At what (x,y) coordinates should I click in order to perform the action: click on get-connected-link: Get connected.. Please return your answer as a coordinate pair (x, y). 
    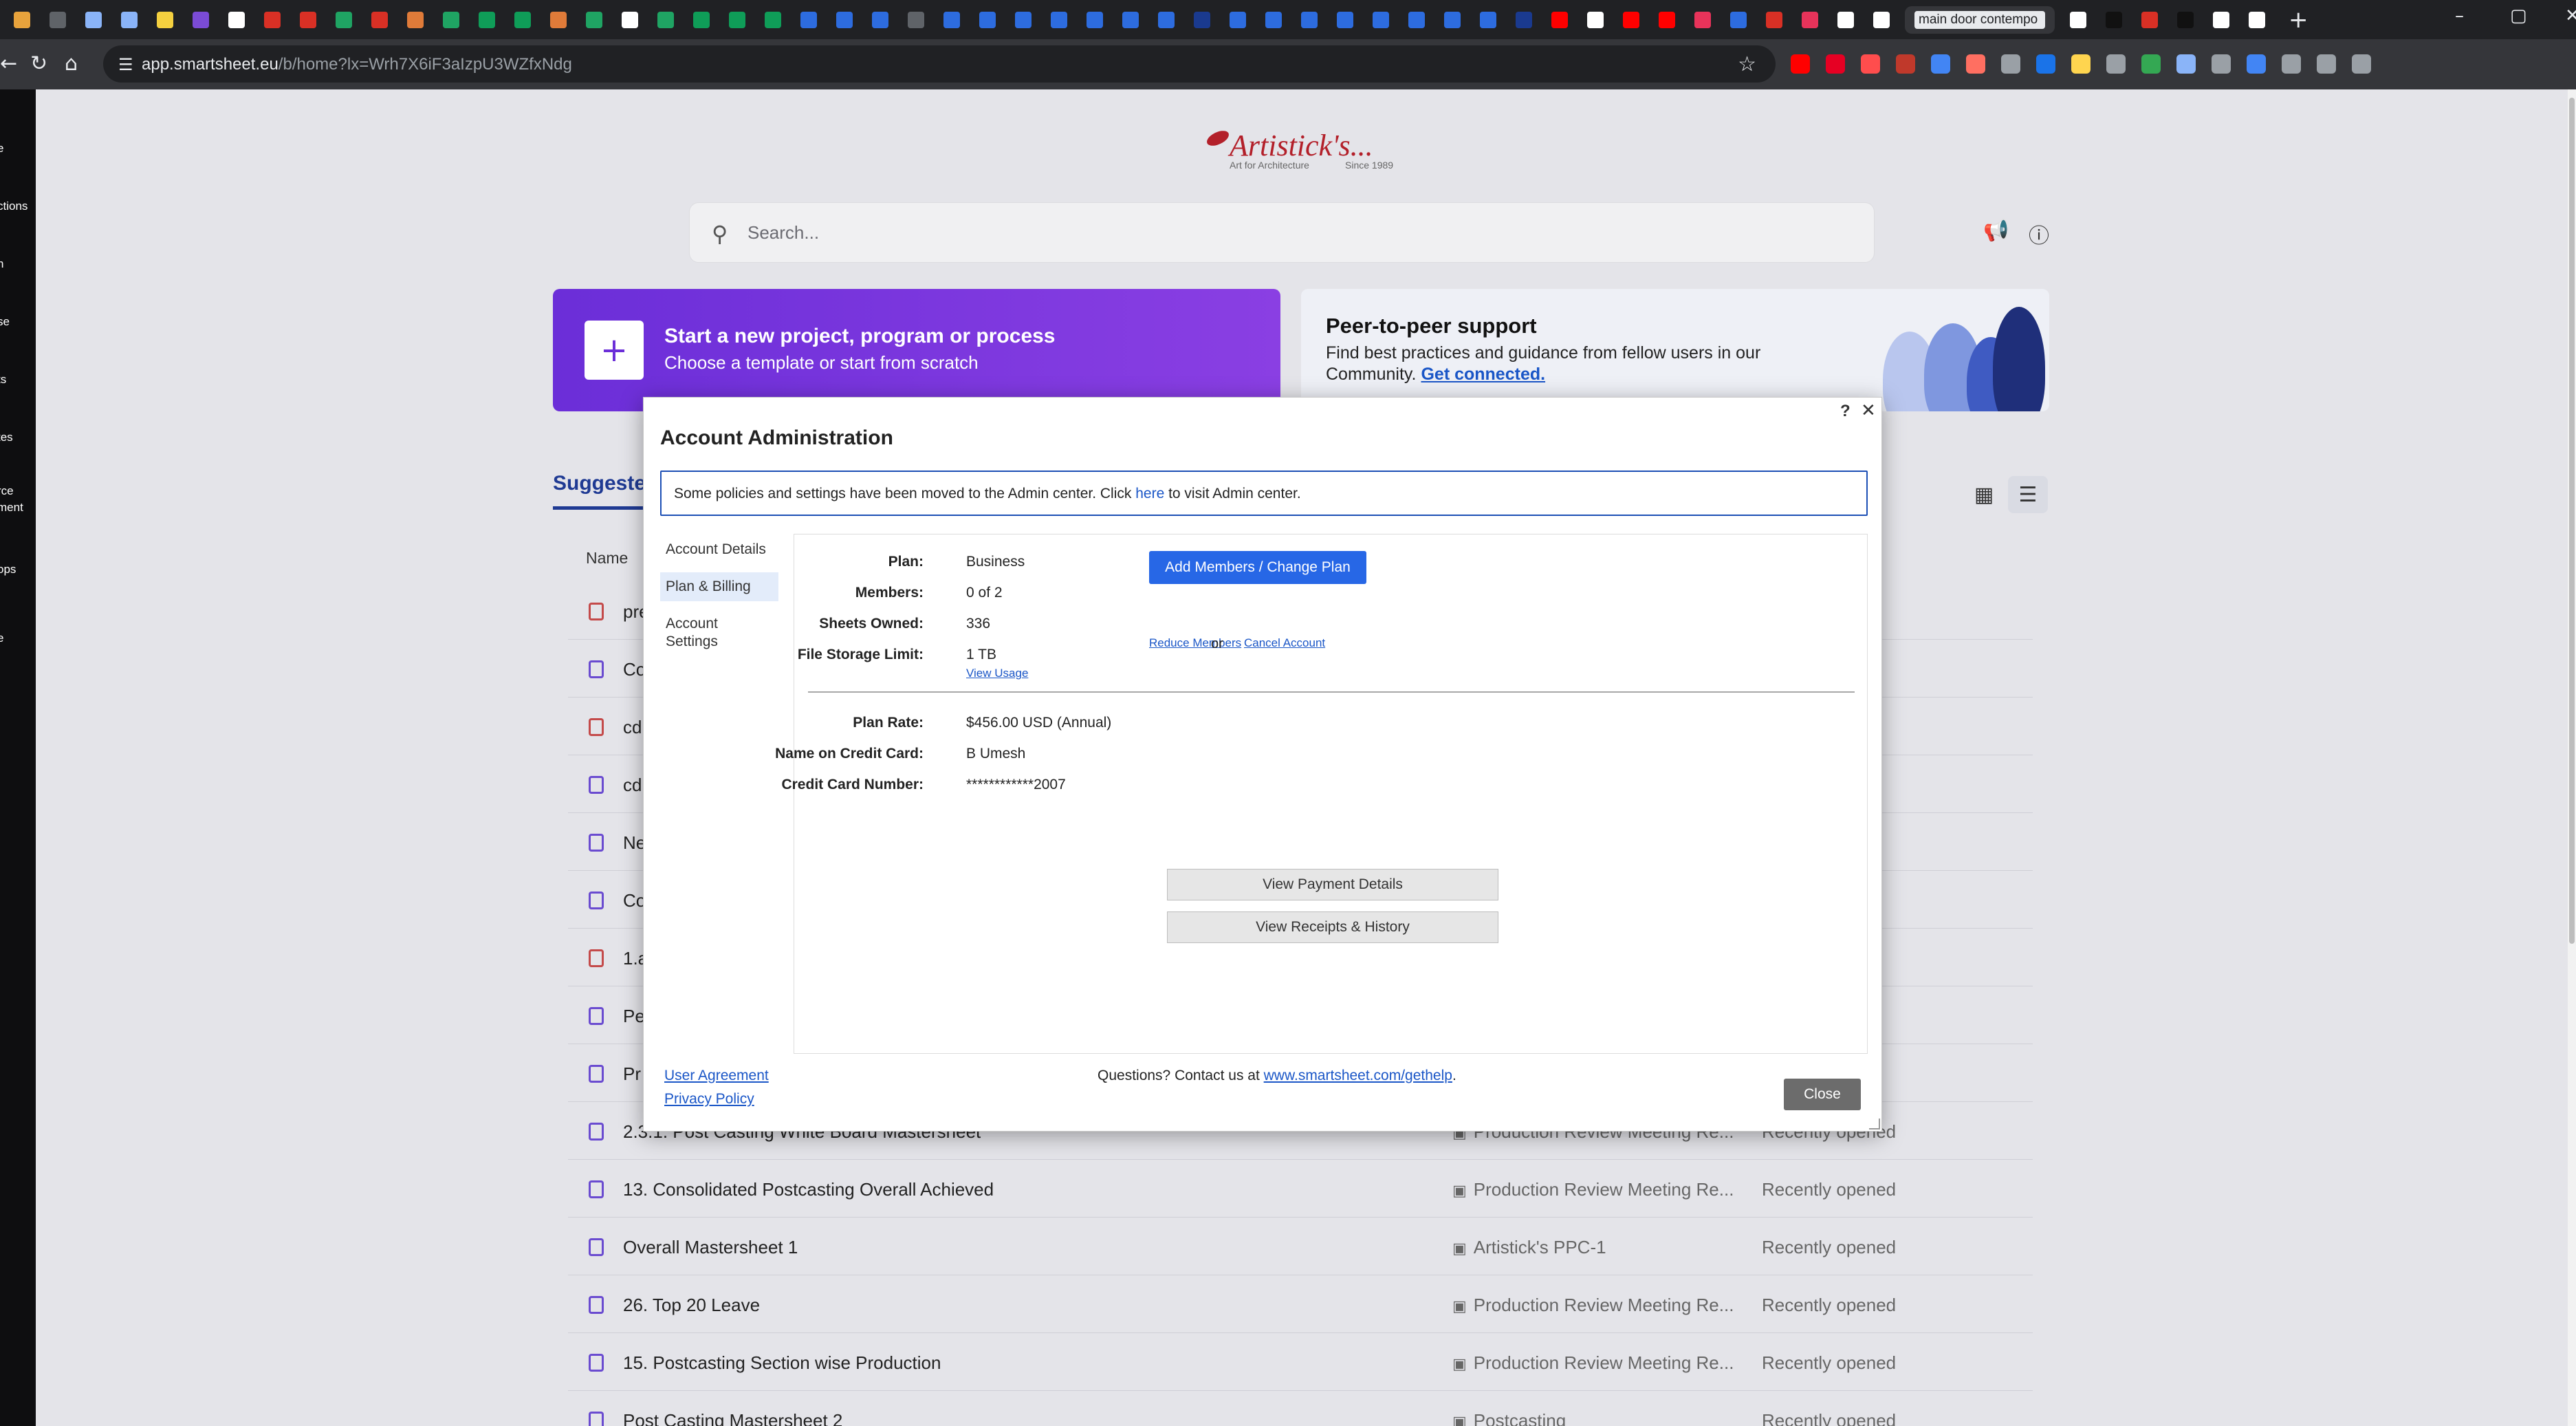
    Looking at the image, I should click on (1483, 374).